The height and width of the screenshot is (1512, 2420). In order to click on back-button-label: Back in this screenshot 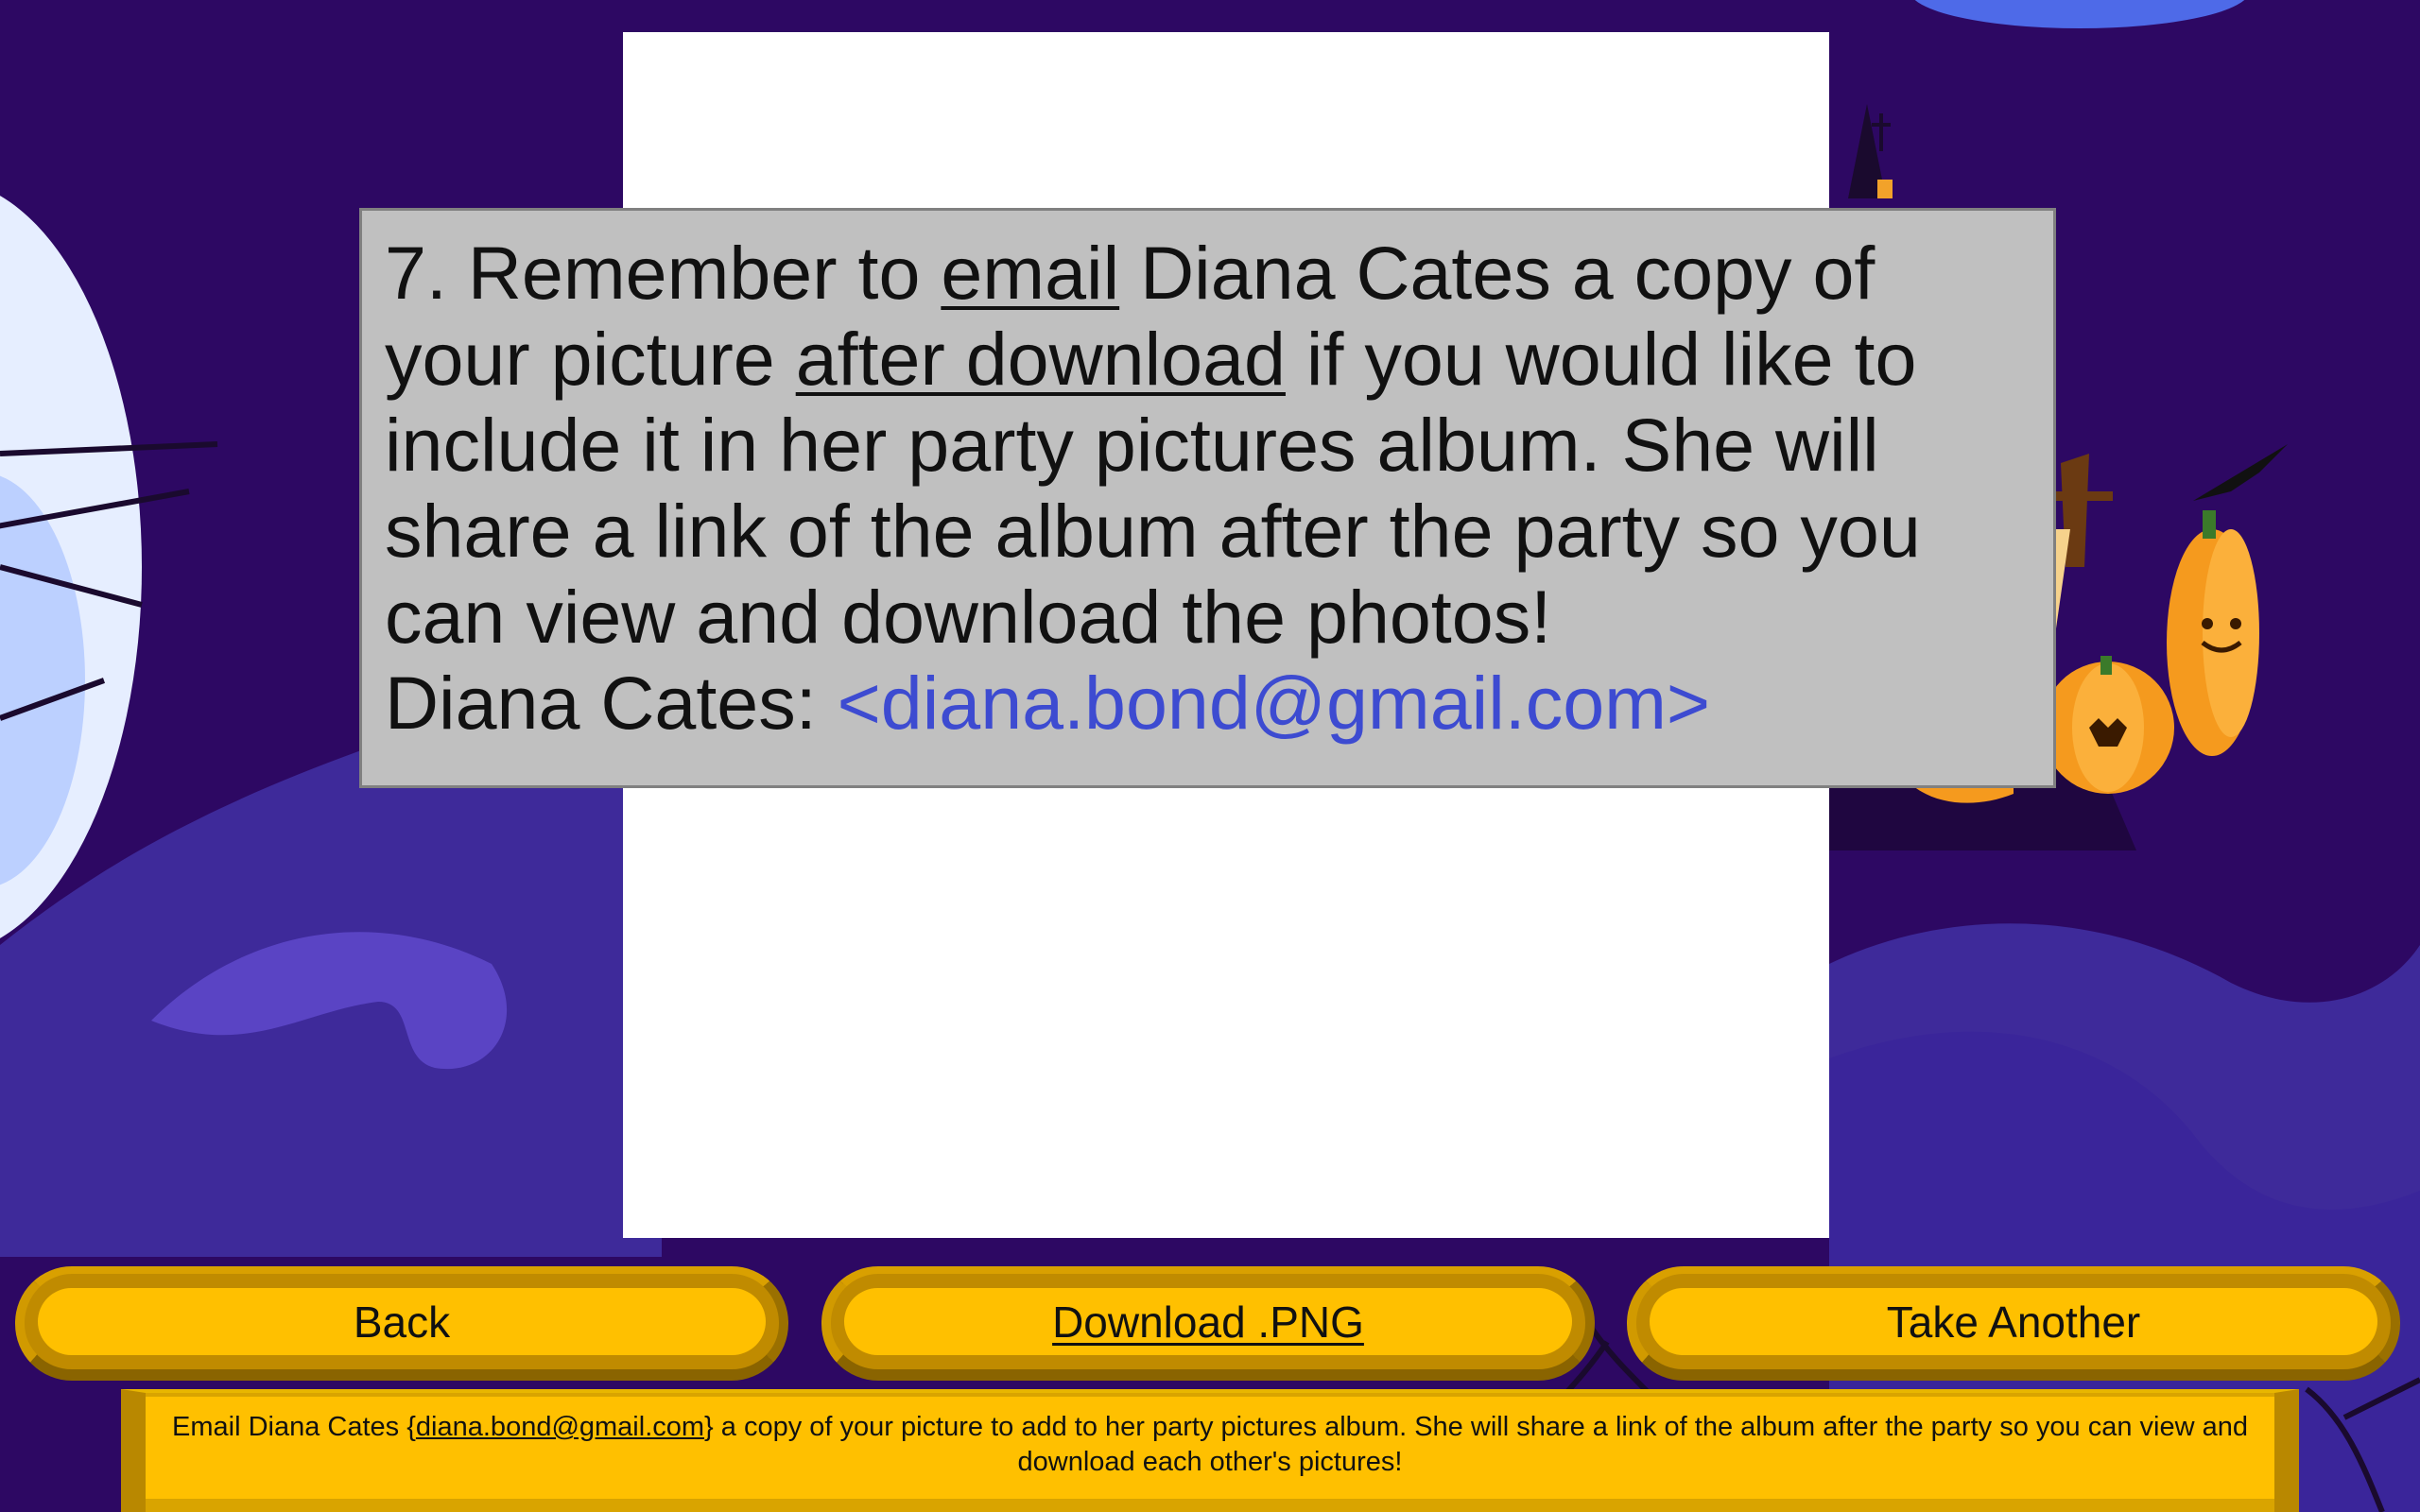, I will do `click(402, 1322)`.